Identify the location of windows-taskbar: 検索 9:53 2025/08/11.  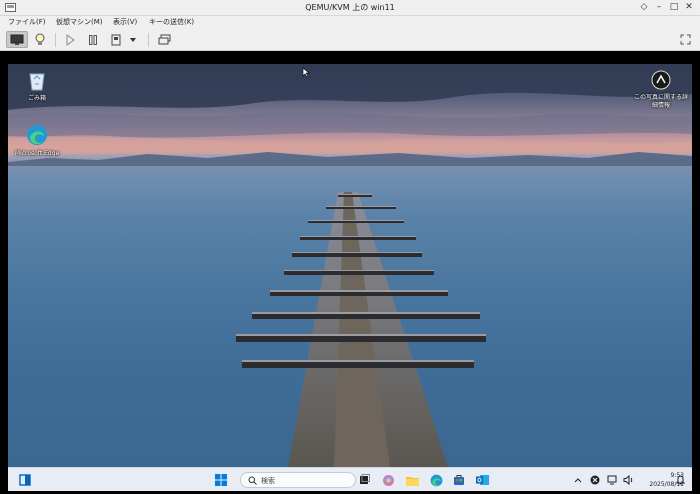
(350, 479).